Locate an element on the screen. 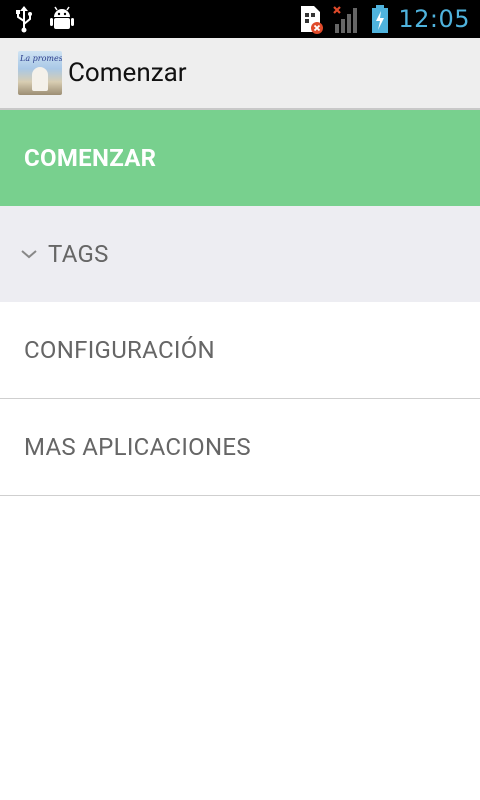  battery-charging-icon is located at coordinates (380, 19).